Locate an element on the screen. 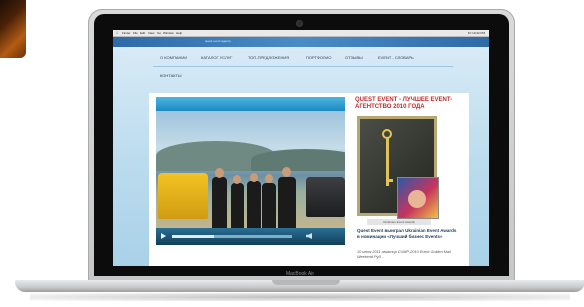 This screenshot has width=584, height=307. menu-edit: Edit is located at coordinates (142, 33).